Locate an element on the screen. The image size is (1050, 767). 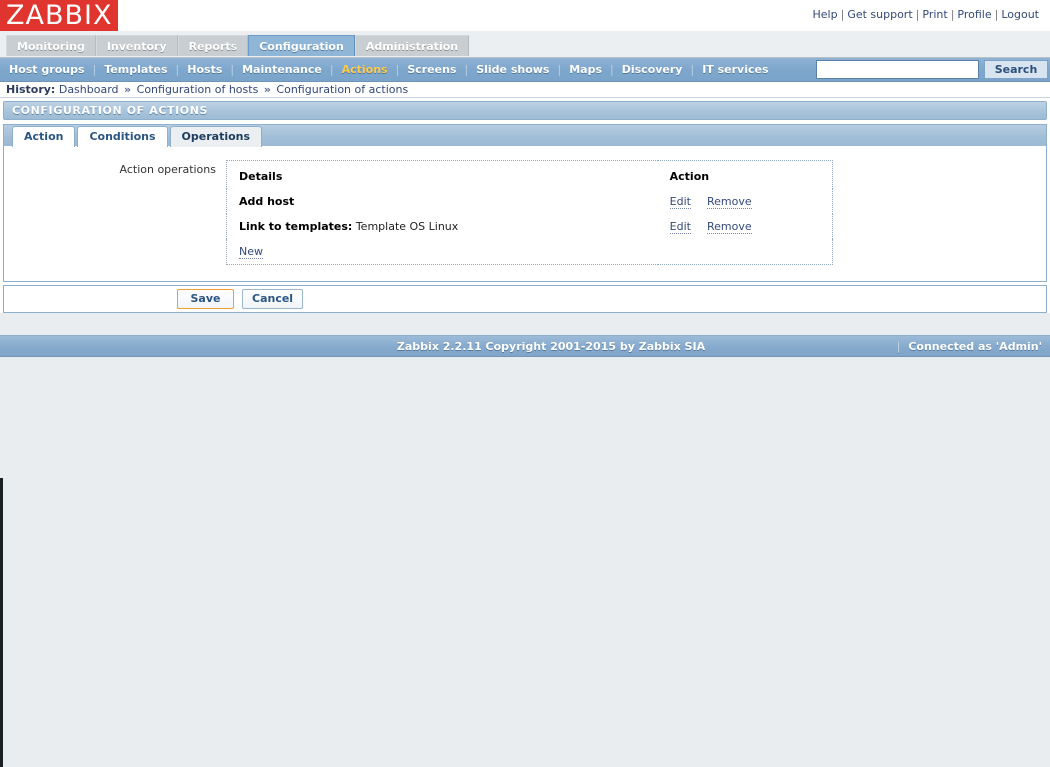
get-support-link: Get support is located at coordinates (879, 14).